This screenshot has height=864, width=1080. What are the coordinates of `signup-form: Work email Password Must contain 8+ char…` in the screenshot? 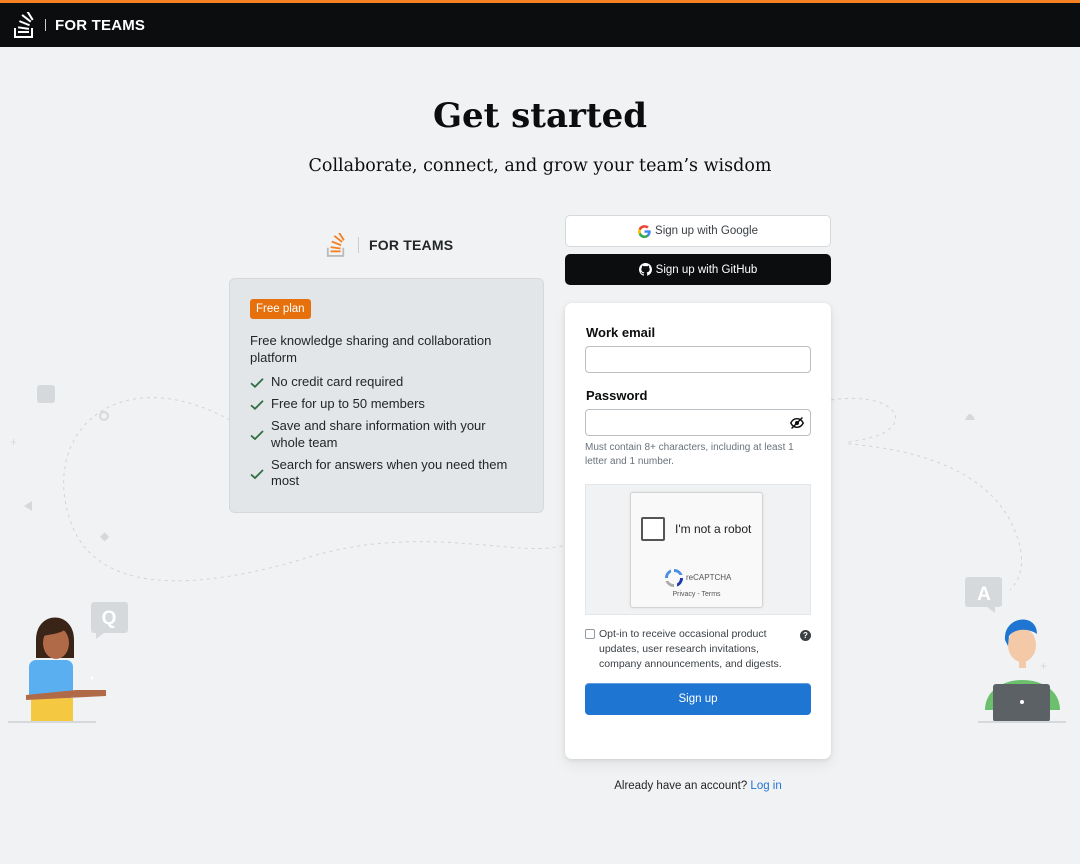 It's located at (698, 531).